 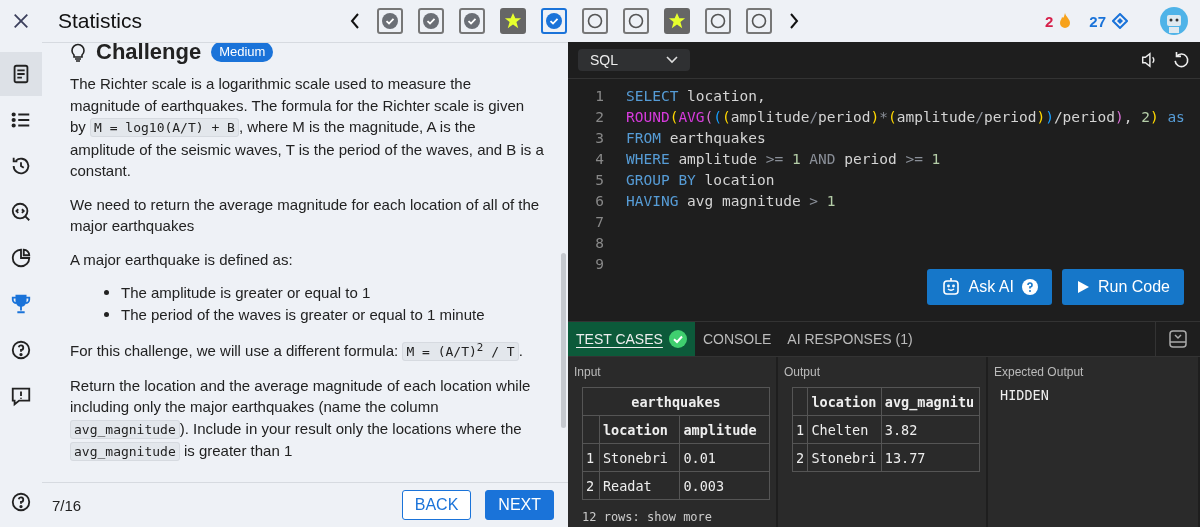 What do you see at coordinates (724, 429) in the screenshot?
I see `column-header: amplitude` at bounding box center [724, 429].